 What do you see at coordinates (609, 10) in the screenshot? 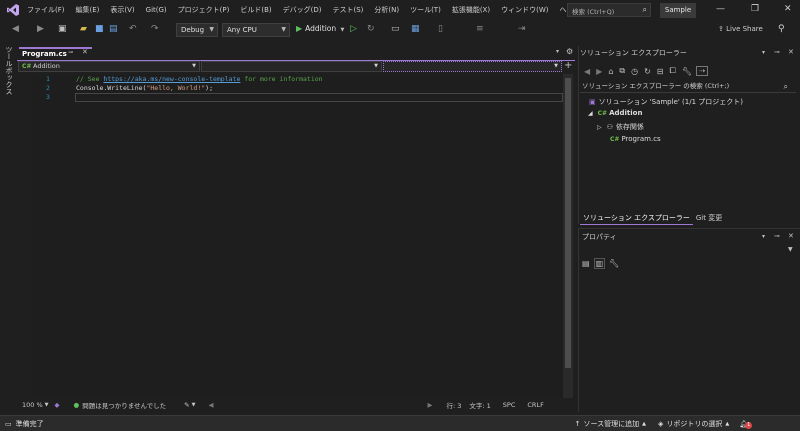
I see `global-search-input: 検索 (Ctrl+Q) ⌕` at bounding box center [609, 10].